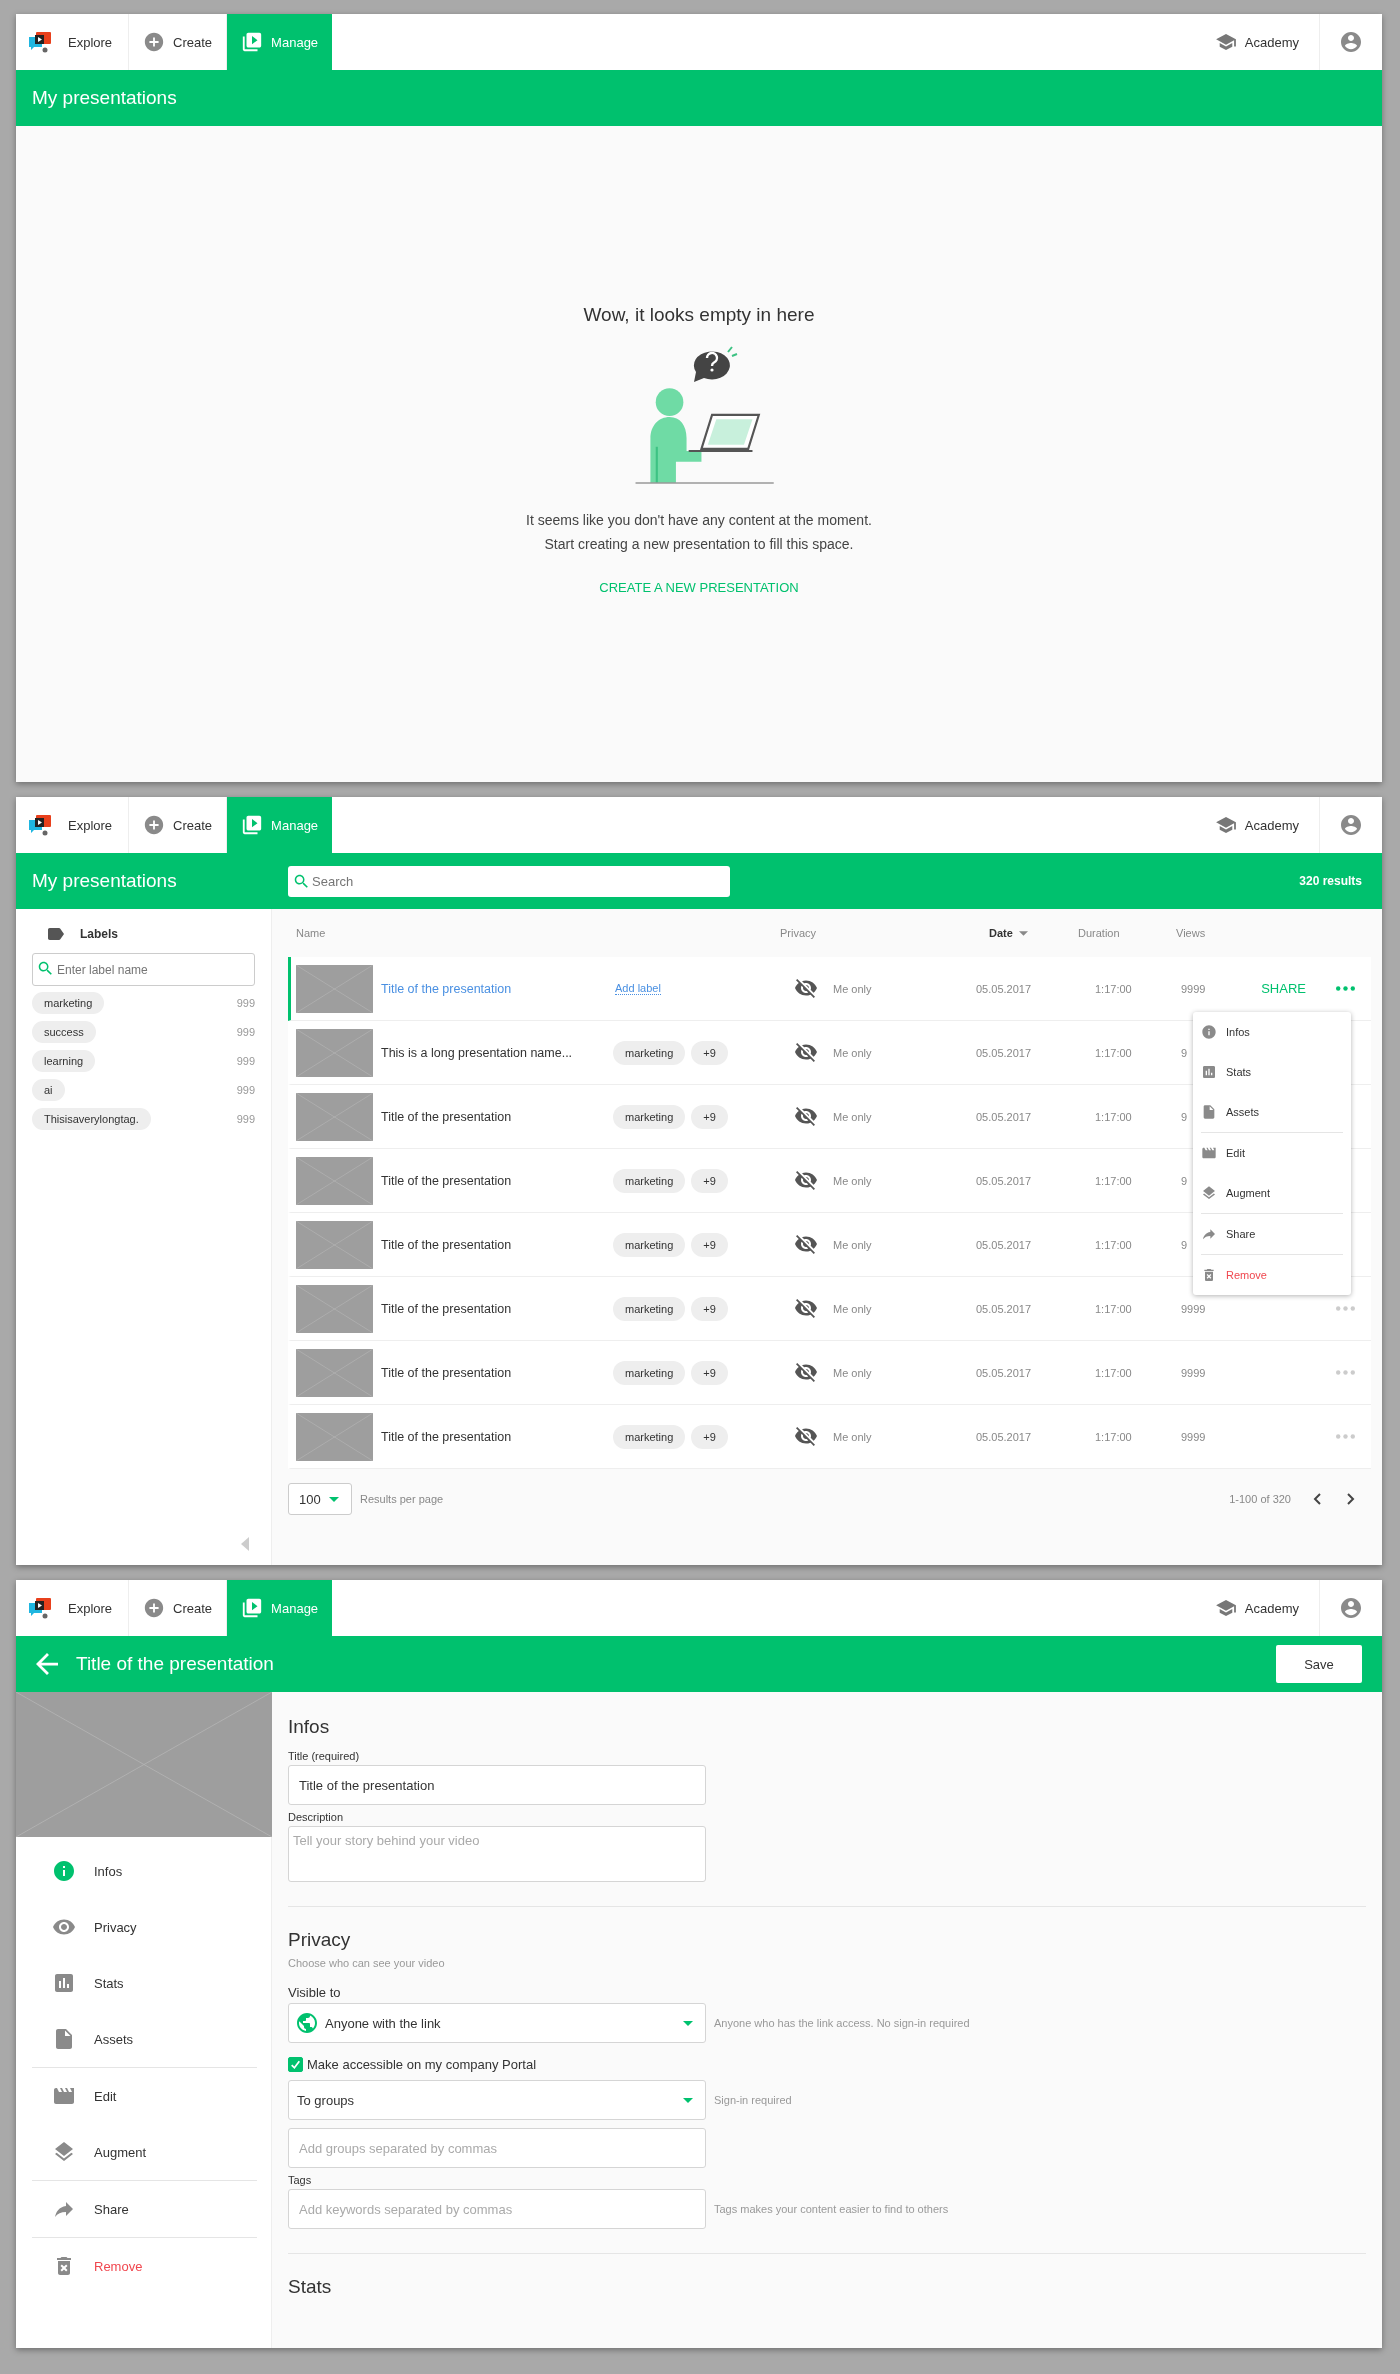  Describe the element at coordinates (144, 1927) in the screenshot. I see `section-nav-item: Privacy` at that location.